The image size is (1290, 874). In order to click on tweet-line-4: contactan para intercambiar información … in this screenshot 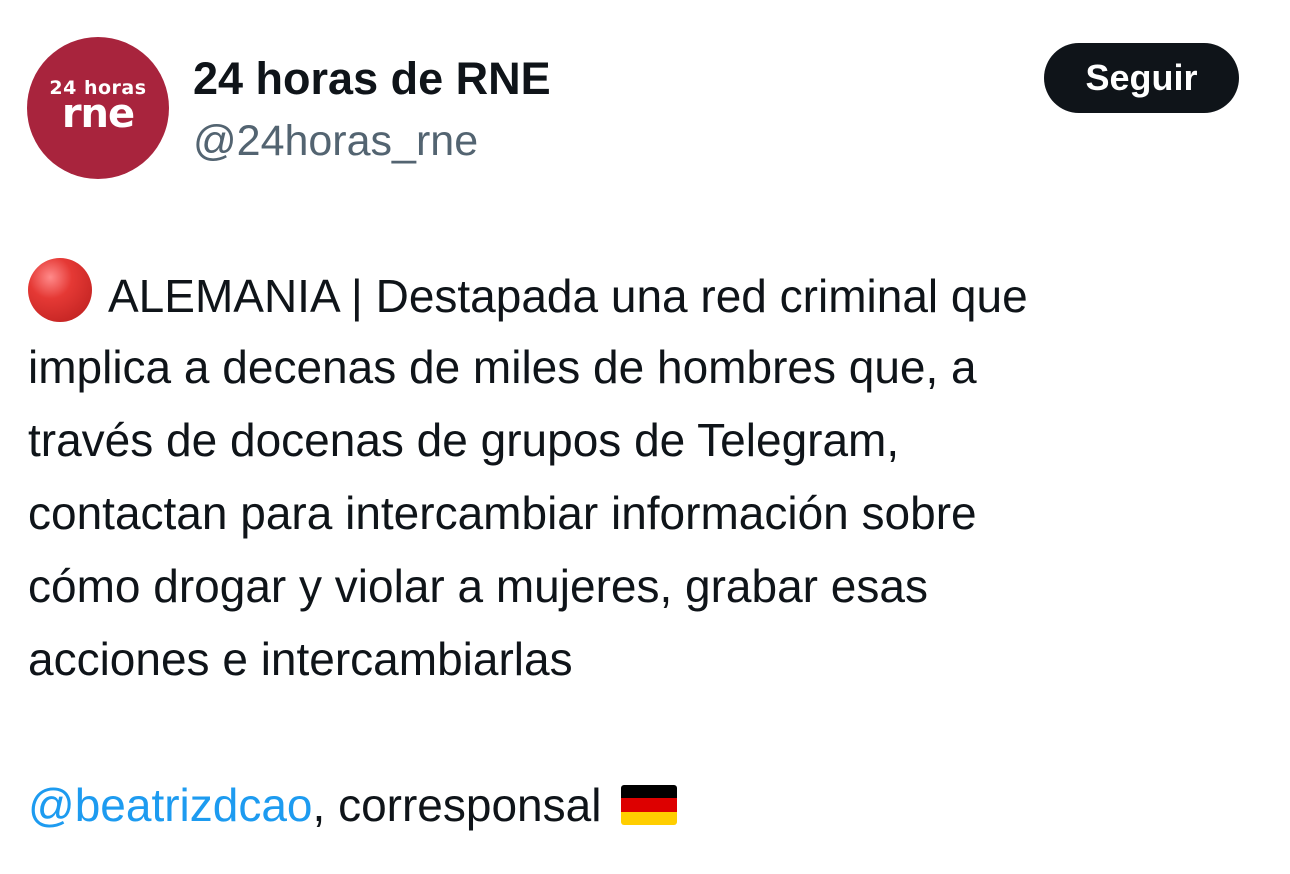, I will do `click(502, 513)`.